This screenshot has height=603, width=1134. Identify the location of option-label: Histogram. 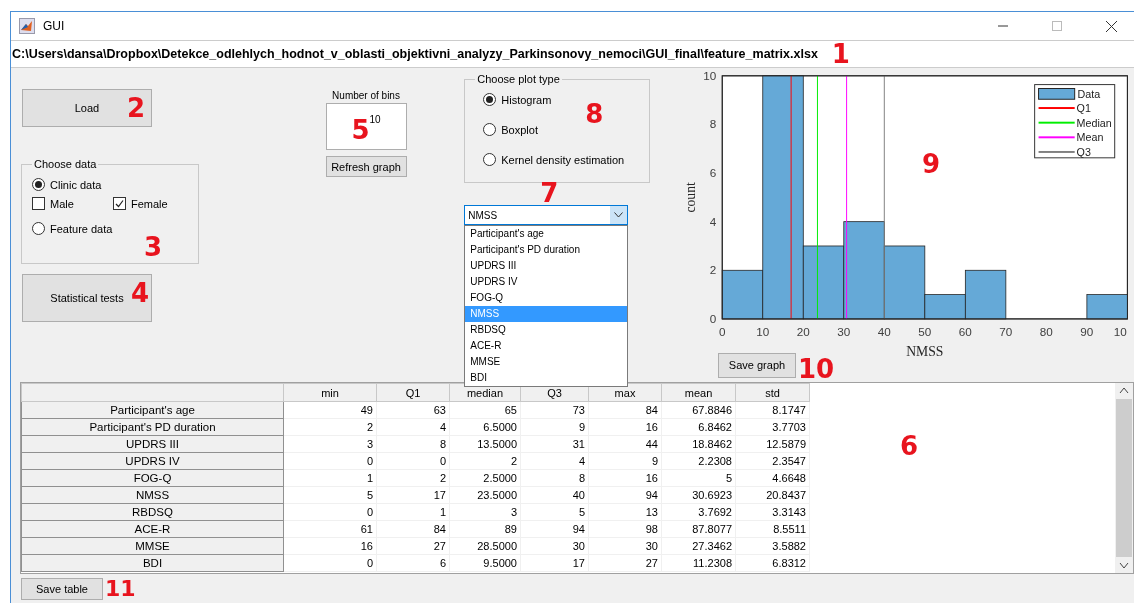
(526, 99).